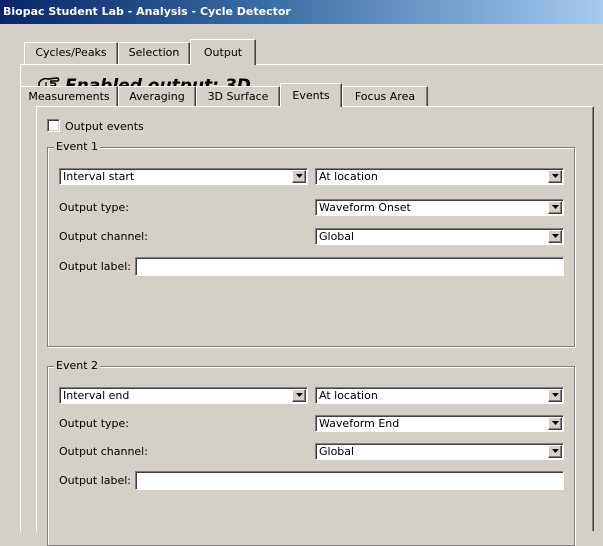 Image resolution: width=603 pixels, height=546 pixels. I want to click on event-1-output-channel-value: Global, so click(337, 236).